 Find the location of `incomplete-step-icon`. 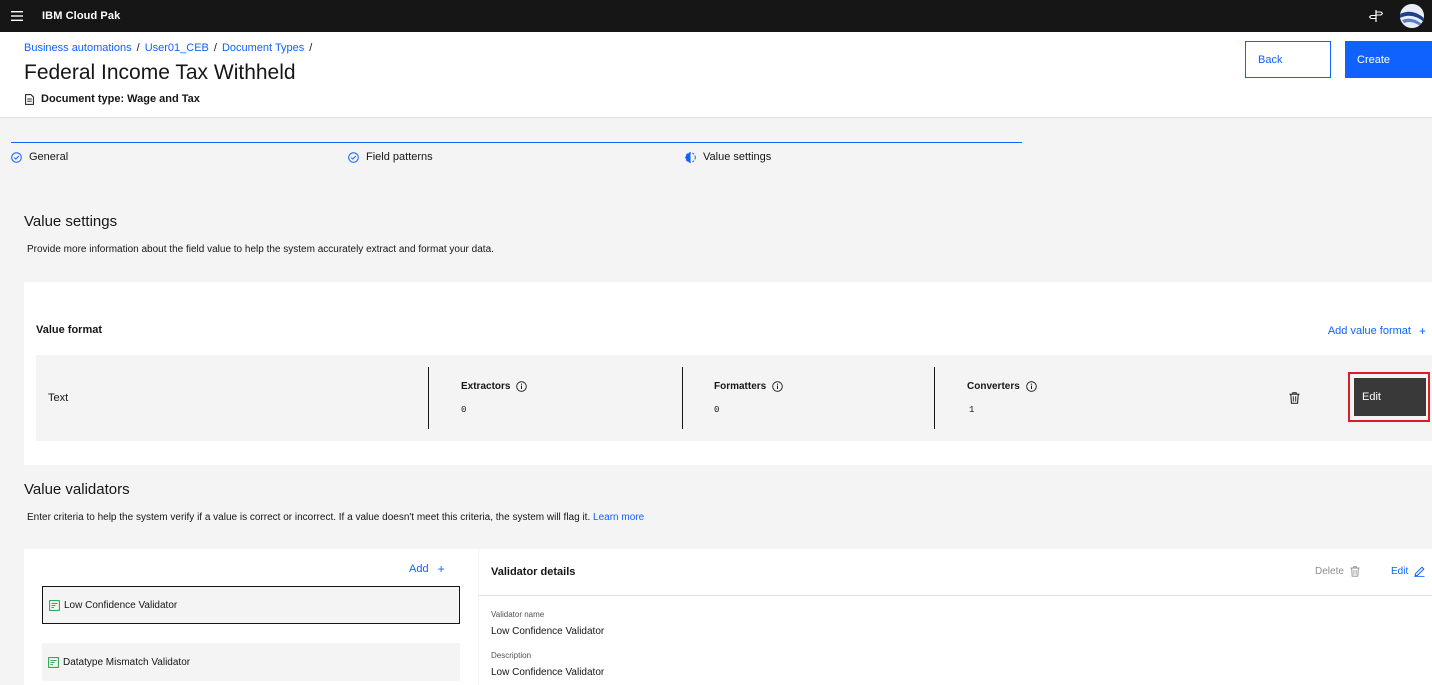

incomplete-step-icon is located at coordinates (690, 157).